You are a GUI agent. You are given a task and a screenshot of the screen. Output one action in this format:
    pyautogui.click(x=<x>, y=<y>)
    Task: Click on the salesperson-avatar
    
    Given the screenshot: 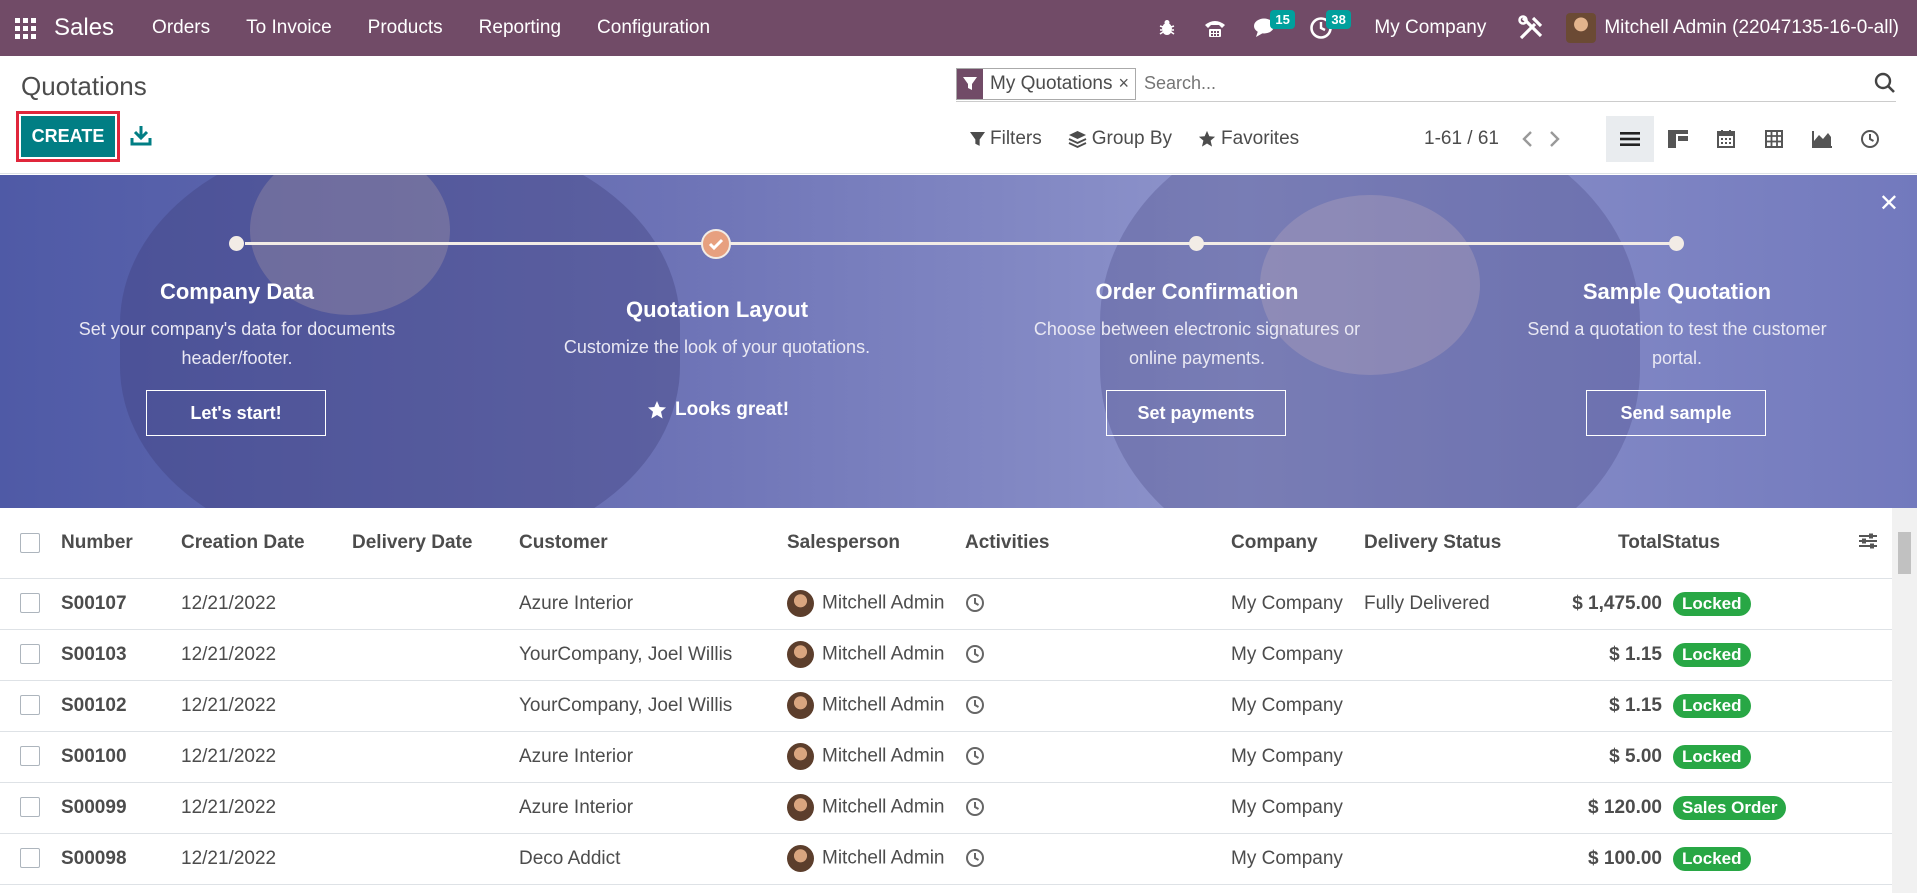 What is the action you would take?
    pyautogui.click(x=800, y=858)
    